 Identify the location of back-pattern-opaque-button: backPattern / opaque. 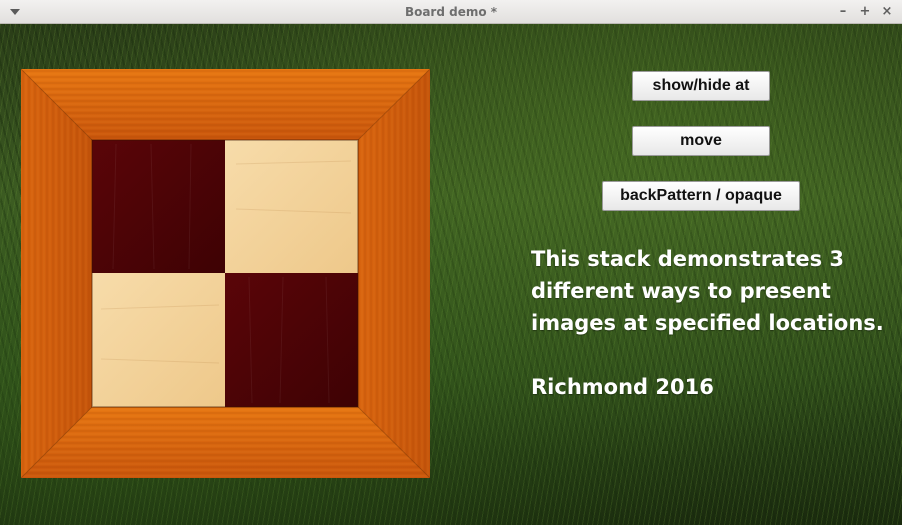
(701, 196).